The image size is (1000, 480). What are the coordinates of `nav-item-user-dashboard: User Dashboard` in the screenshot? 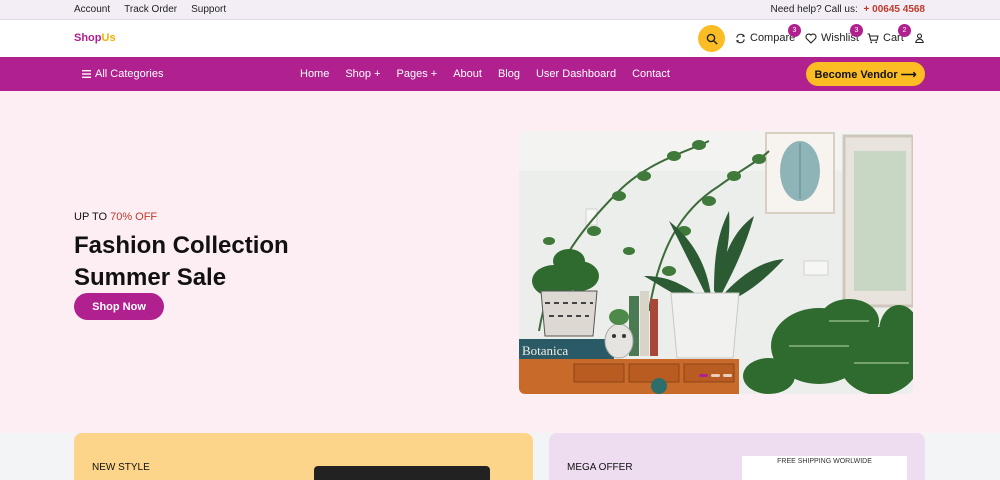 It's located at (576, 74).